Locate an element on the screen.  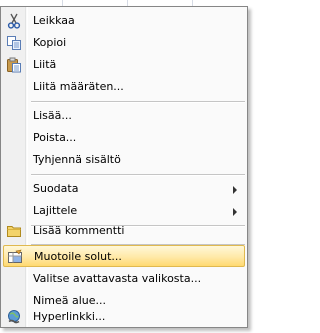
menu-item-clear-contents: Tyhjennä sisältö is located at coordinates (124, 160).